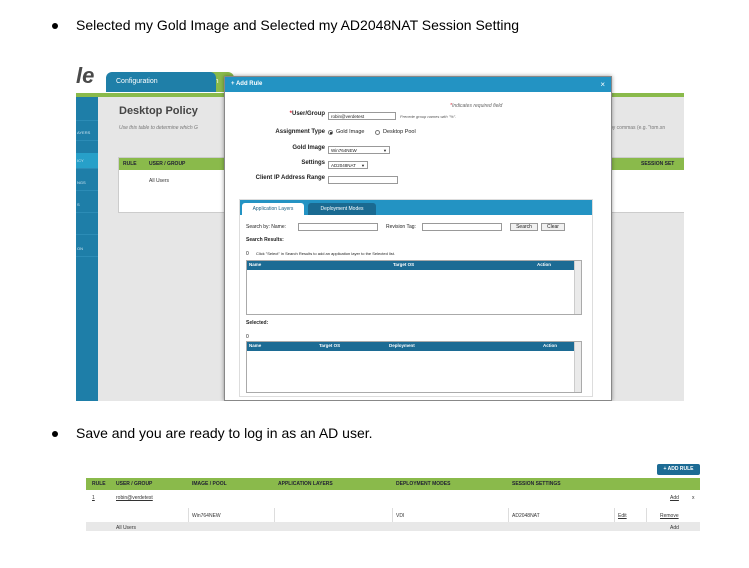 The width and height of the screenshot is (749, 568). What do you see at coordinates (428, 116) in the screenshot?
I see `user-group-hint: Precede group names with "%".` at bounding box center [428, 116].